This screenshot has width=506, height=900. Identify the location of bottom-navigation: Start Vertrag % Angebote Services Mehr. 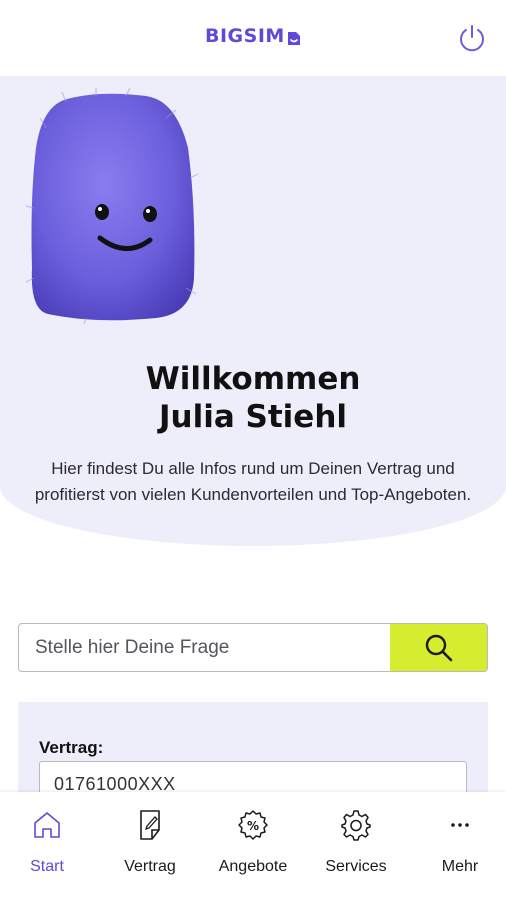
(253, 846).